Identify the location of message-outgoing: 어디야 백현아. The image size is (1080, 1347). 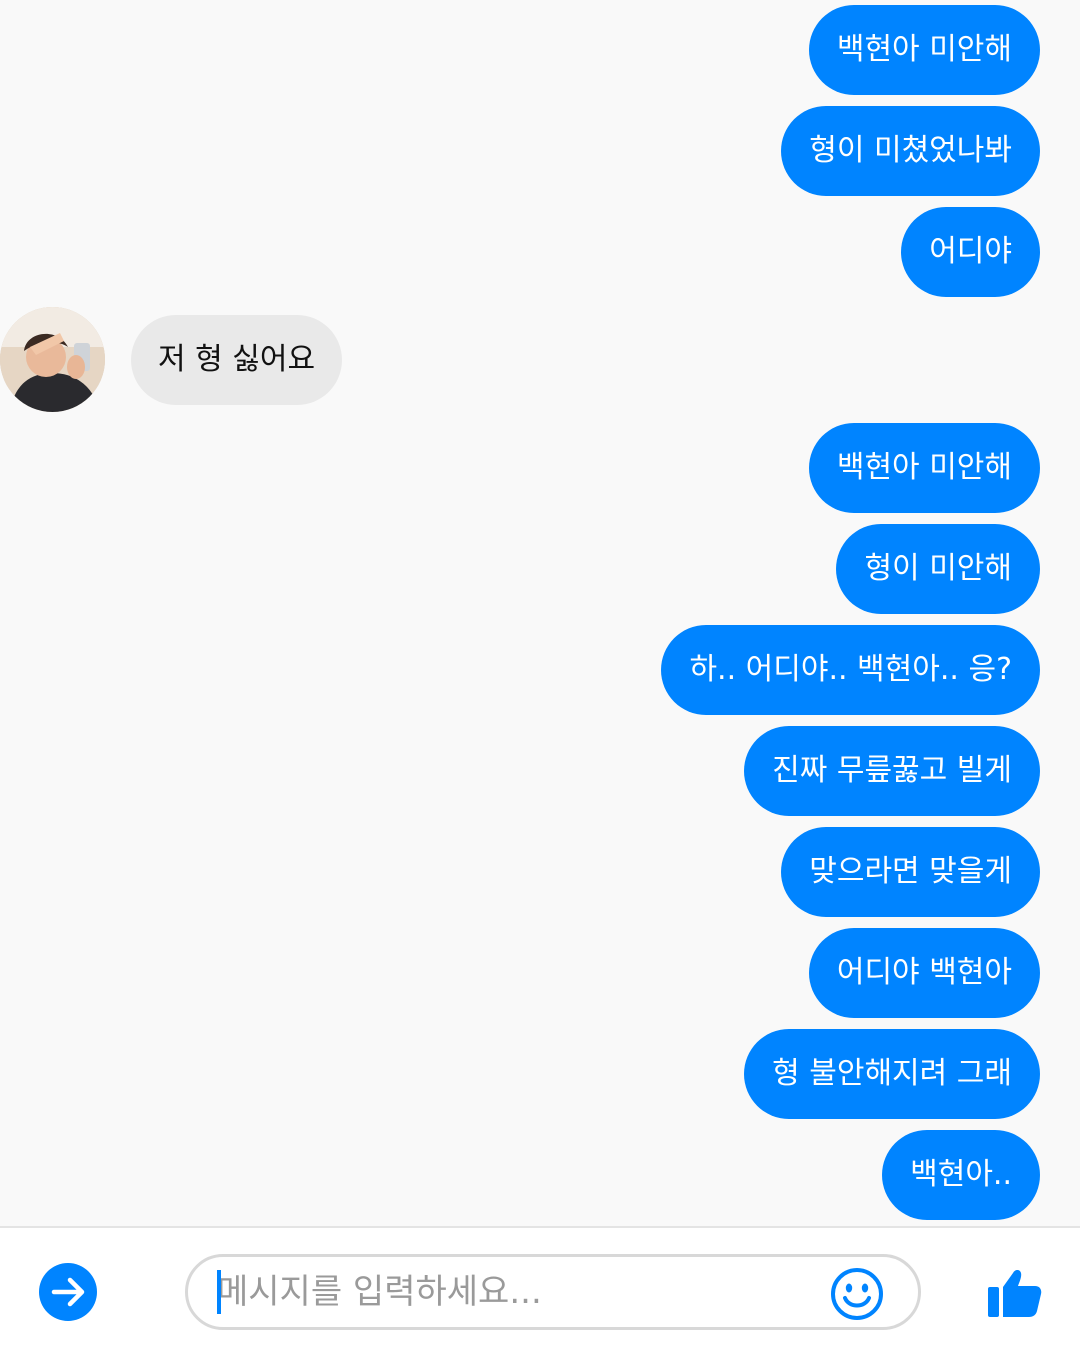
(924, 973).